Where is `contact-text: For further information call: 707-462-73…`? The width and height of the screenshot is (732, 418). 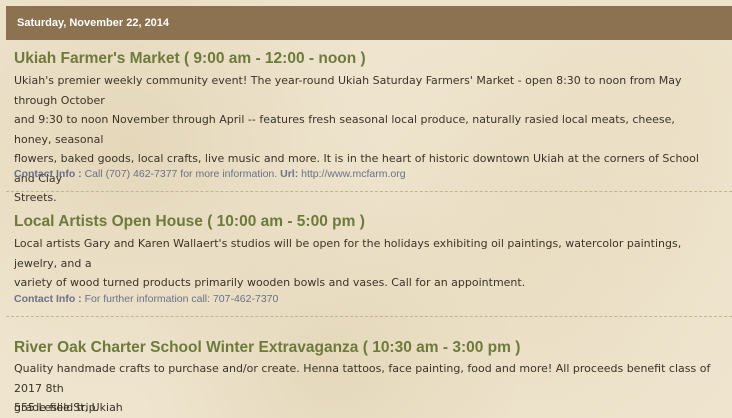 contact-text: For further information call: 707-462-73… is located at coordinates (181, 299).